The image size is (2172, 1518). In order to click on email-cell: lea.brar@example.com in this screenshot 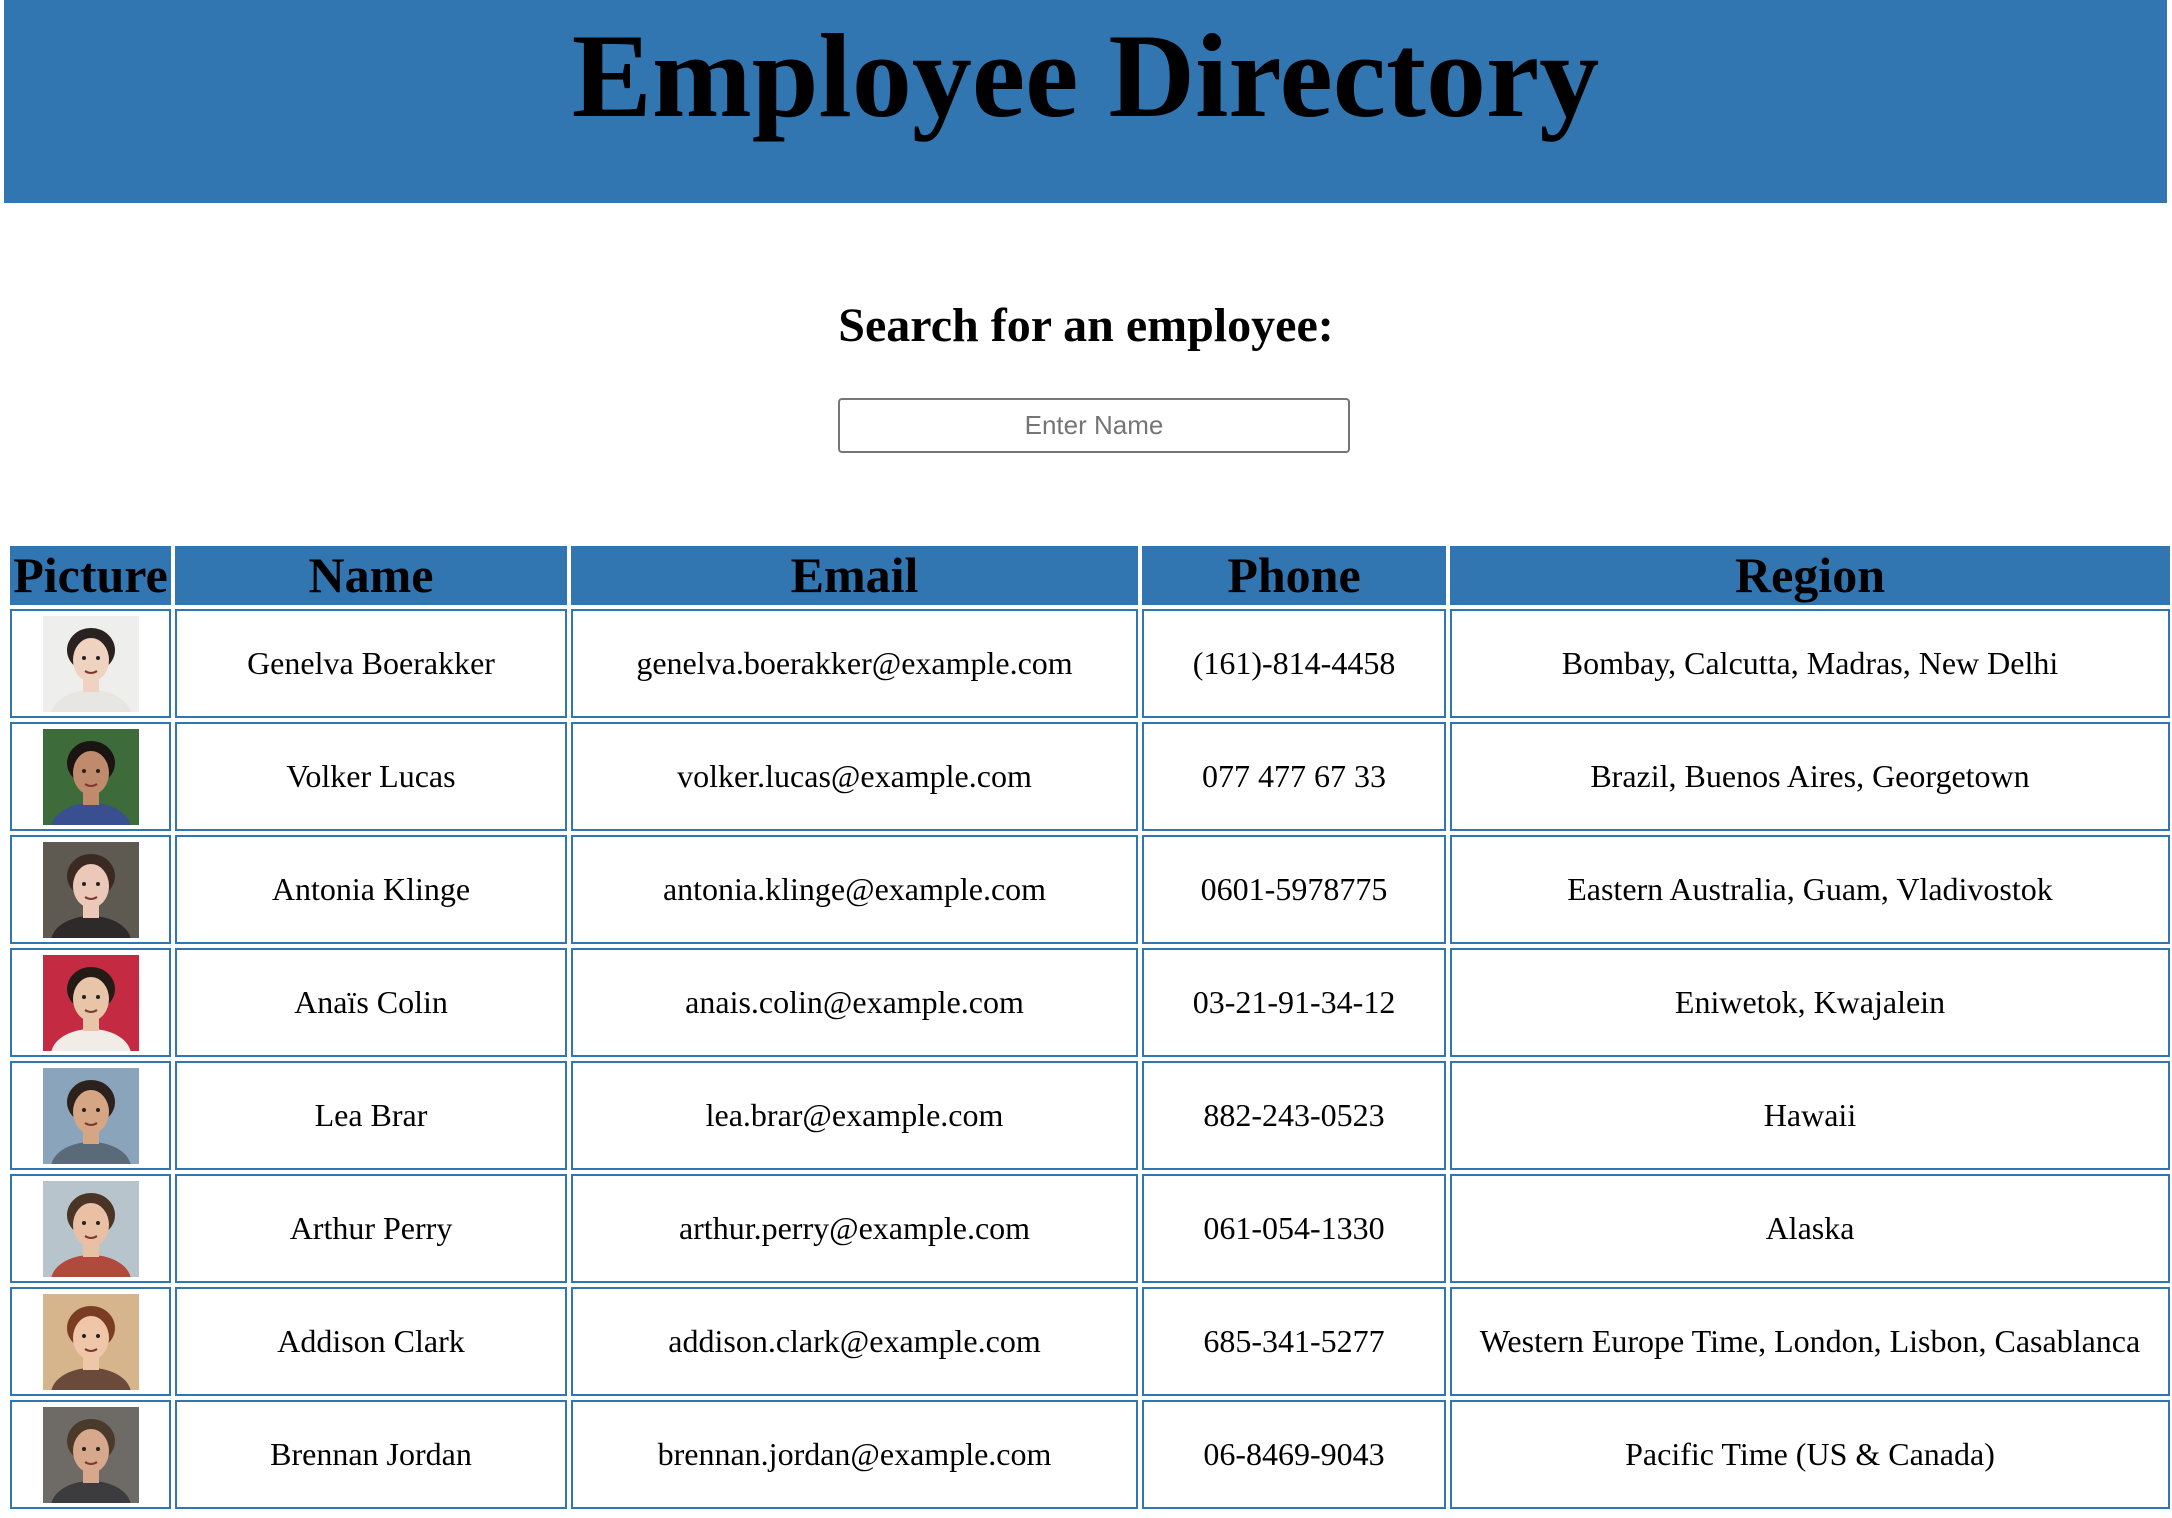, I will do `click(854, 1115)`.